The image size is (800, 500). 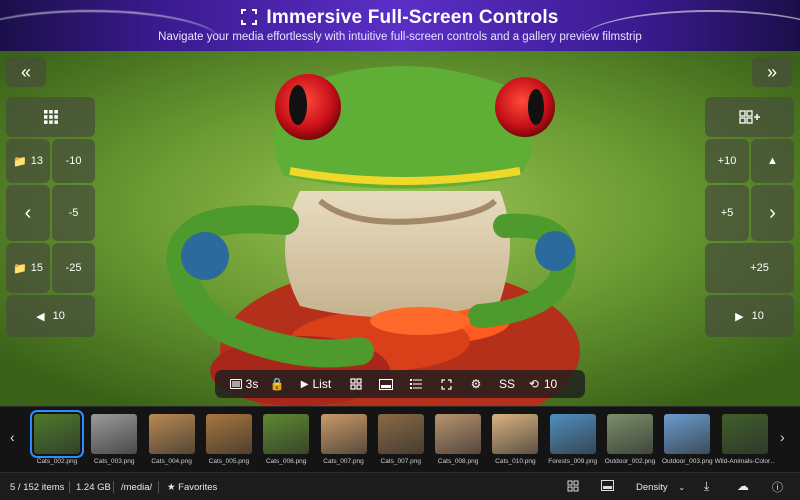 I want to click on filmstrip-next-button: ›, so click(x=782, y=437).